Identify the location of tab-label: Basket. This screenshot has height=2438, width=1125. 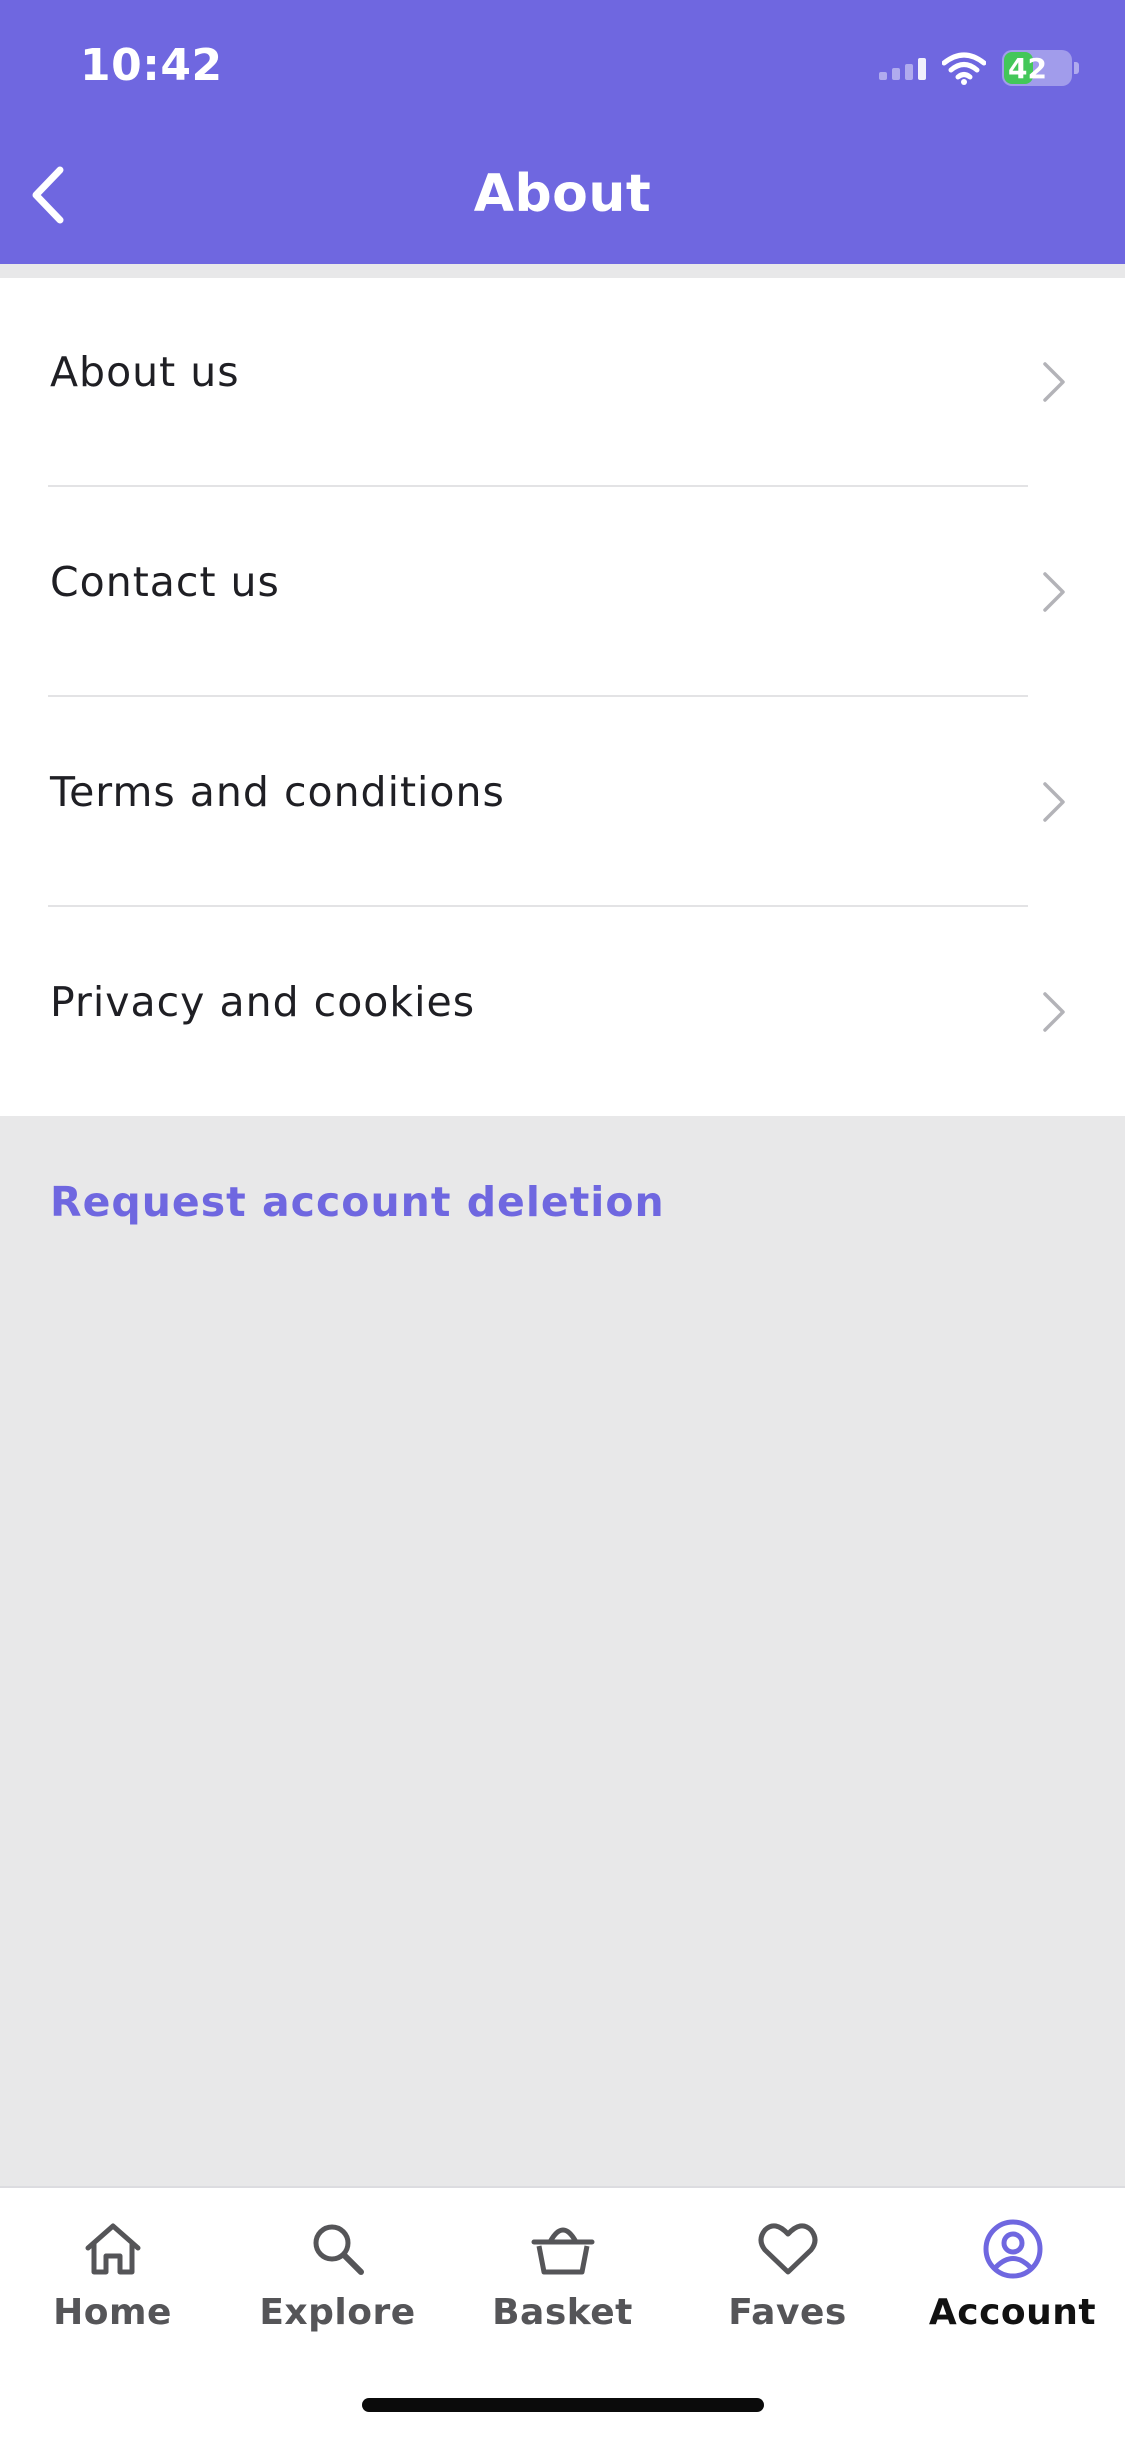
(562, 2312).